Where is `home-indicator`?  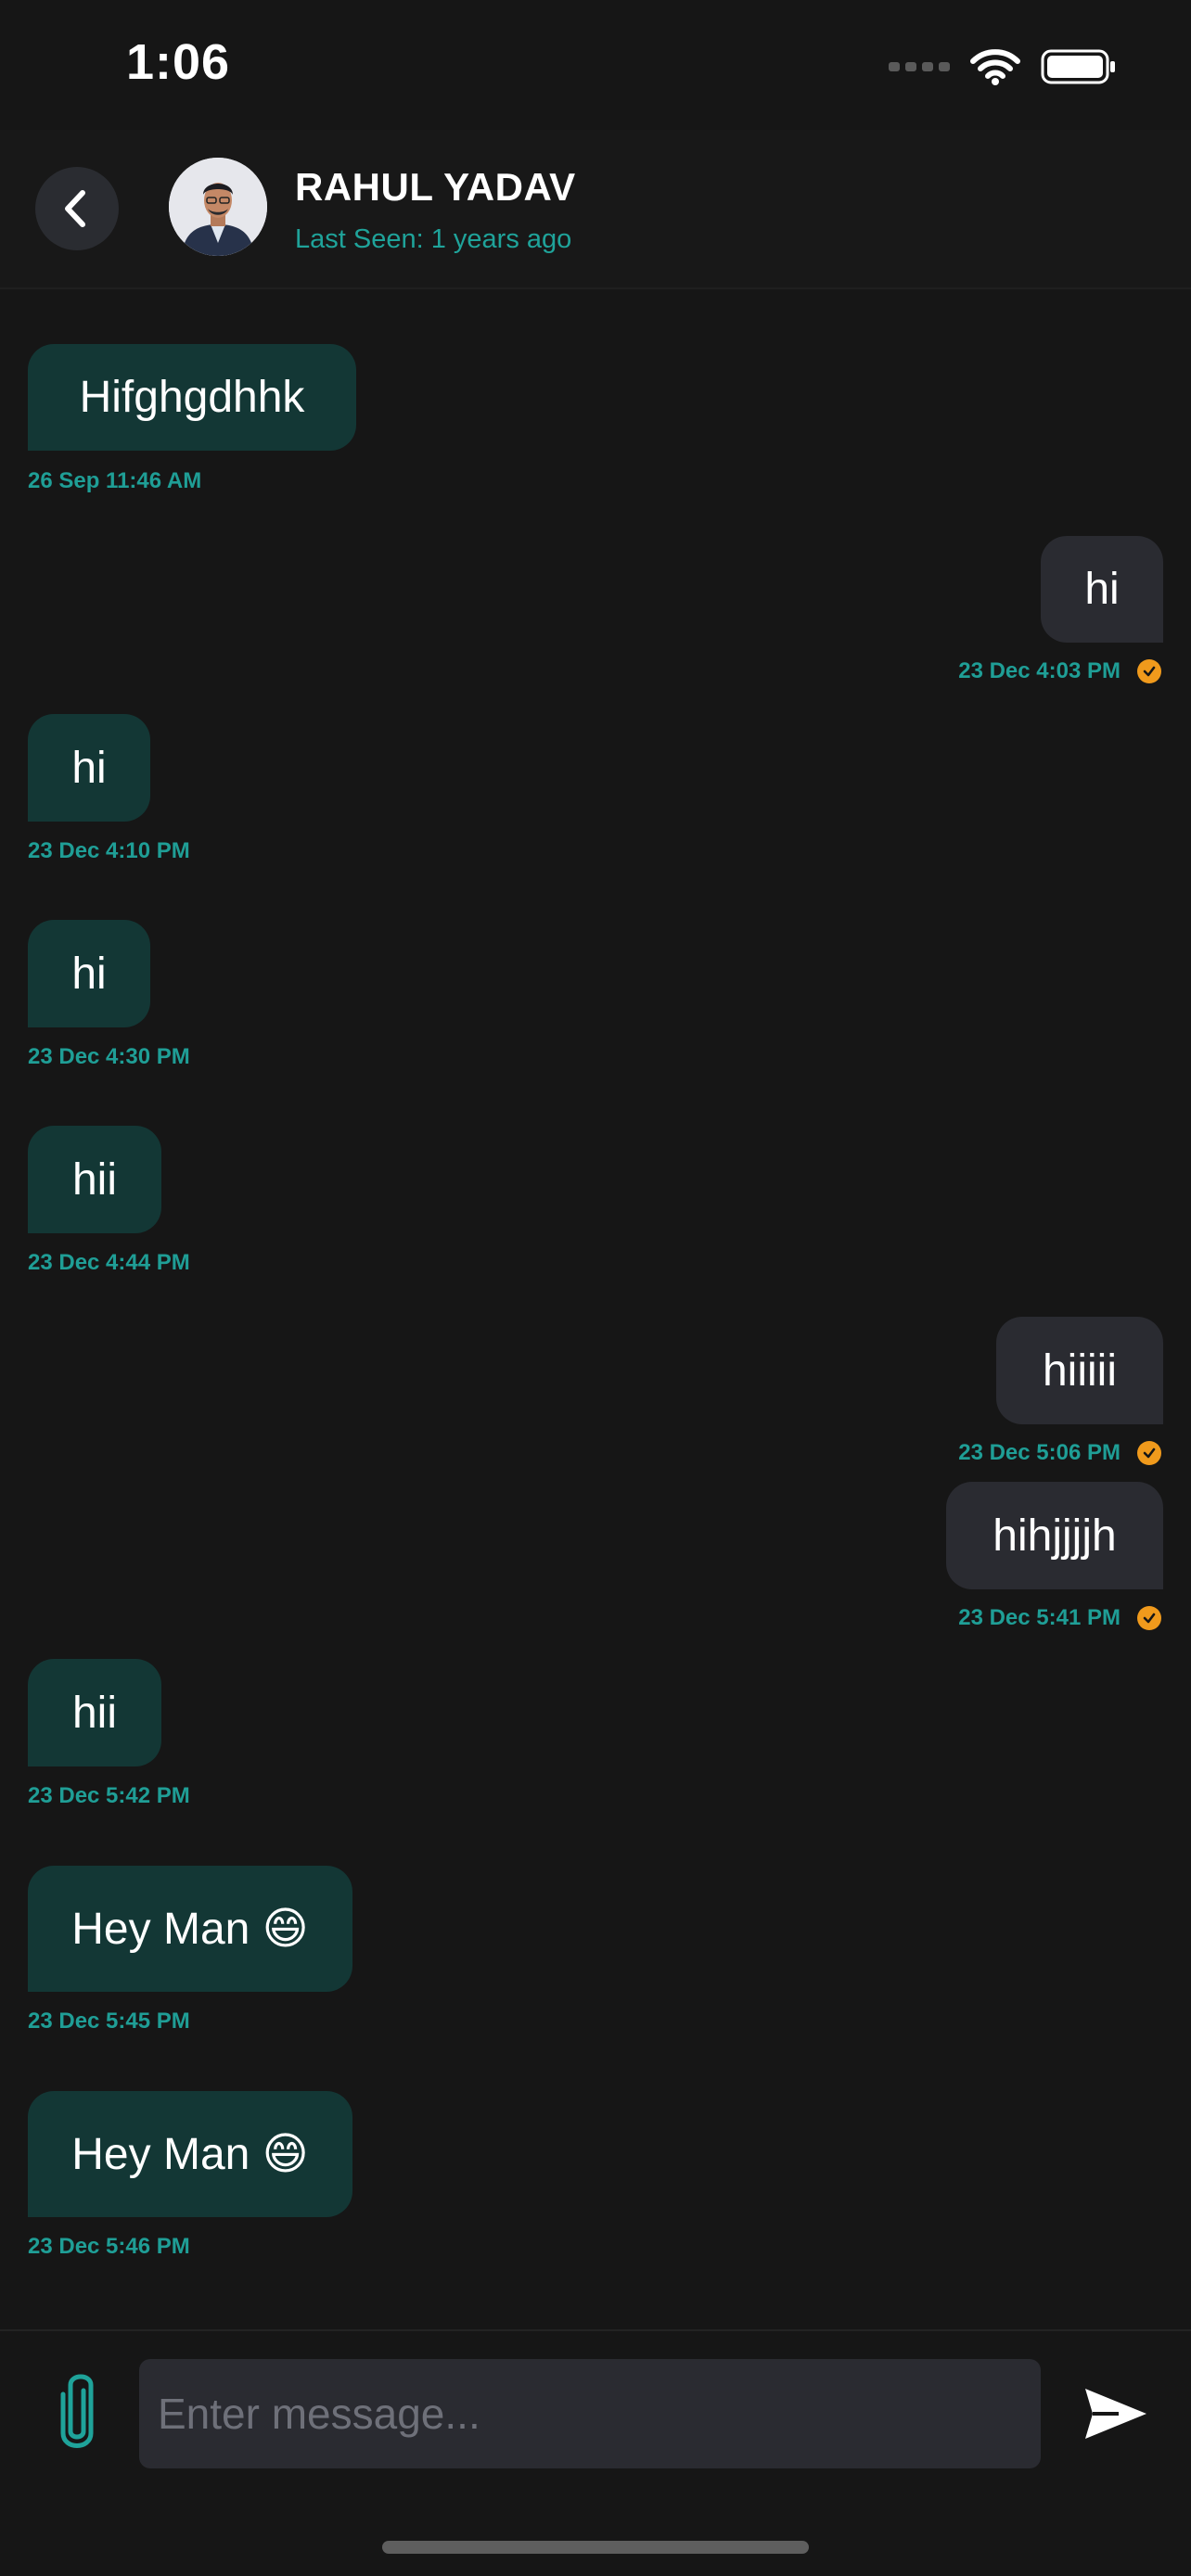
home-indicator is located at coordinates (595, 2547).